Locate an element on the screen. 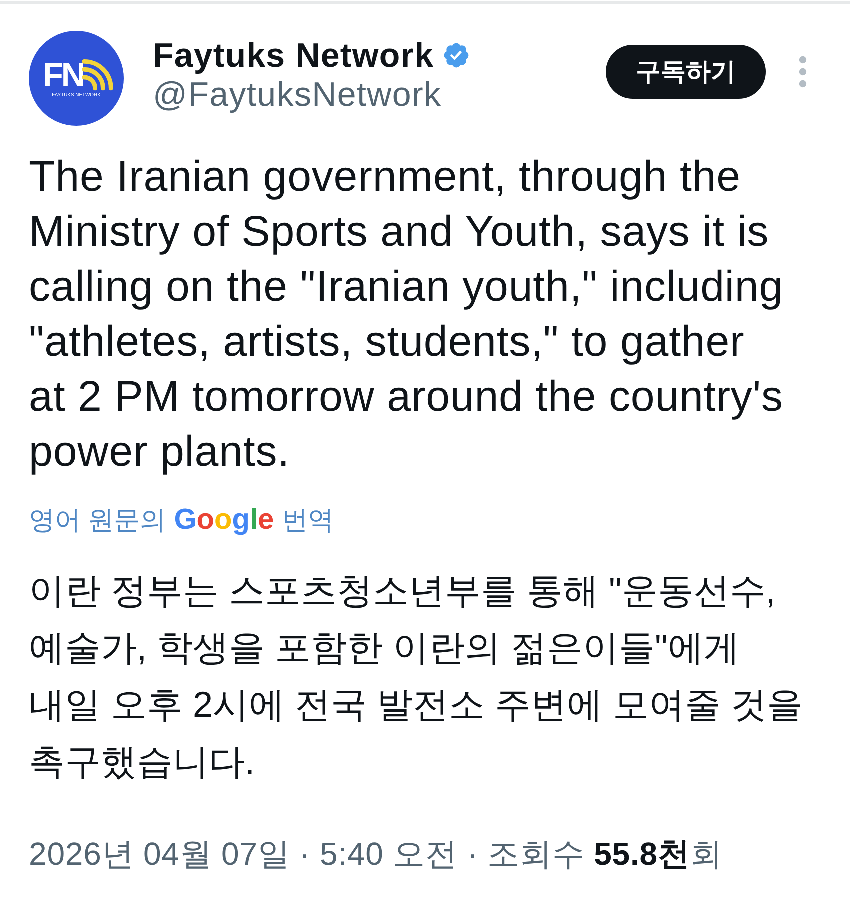 This screenshot has width=850, height=906. signal-arcs-icon is located at coordinates (98, 75).